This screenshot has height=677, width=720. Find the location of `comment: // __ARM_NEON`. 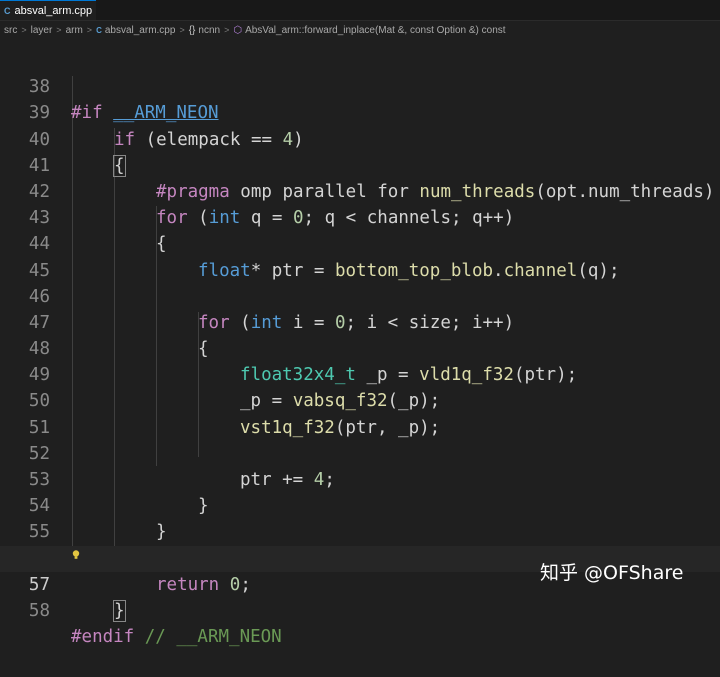

comment: // __ARM_NEON is located at coordinates (208, 637).